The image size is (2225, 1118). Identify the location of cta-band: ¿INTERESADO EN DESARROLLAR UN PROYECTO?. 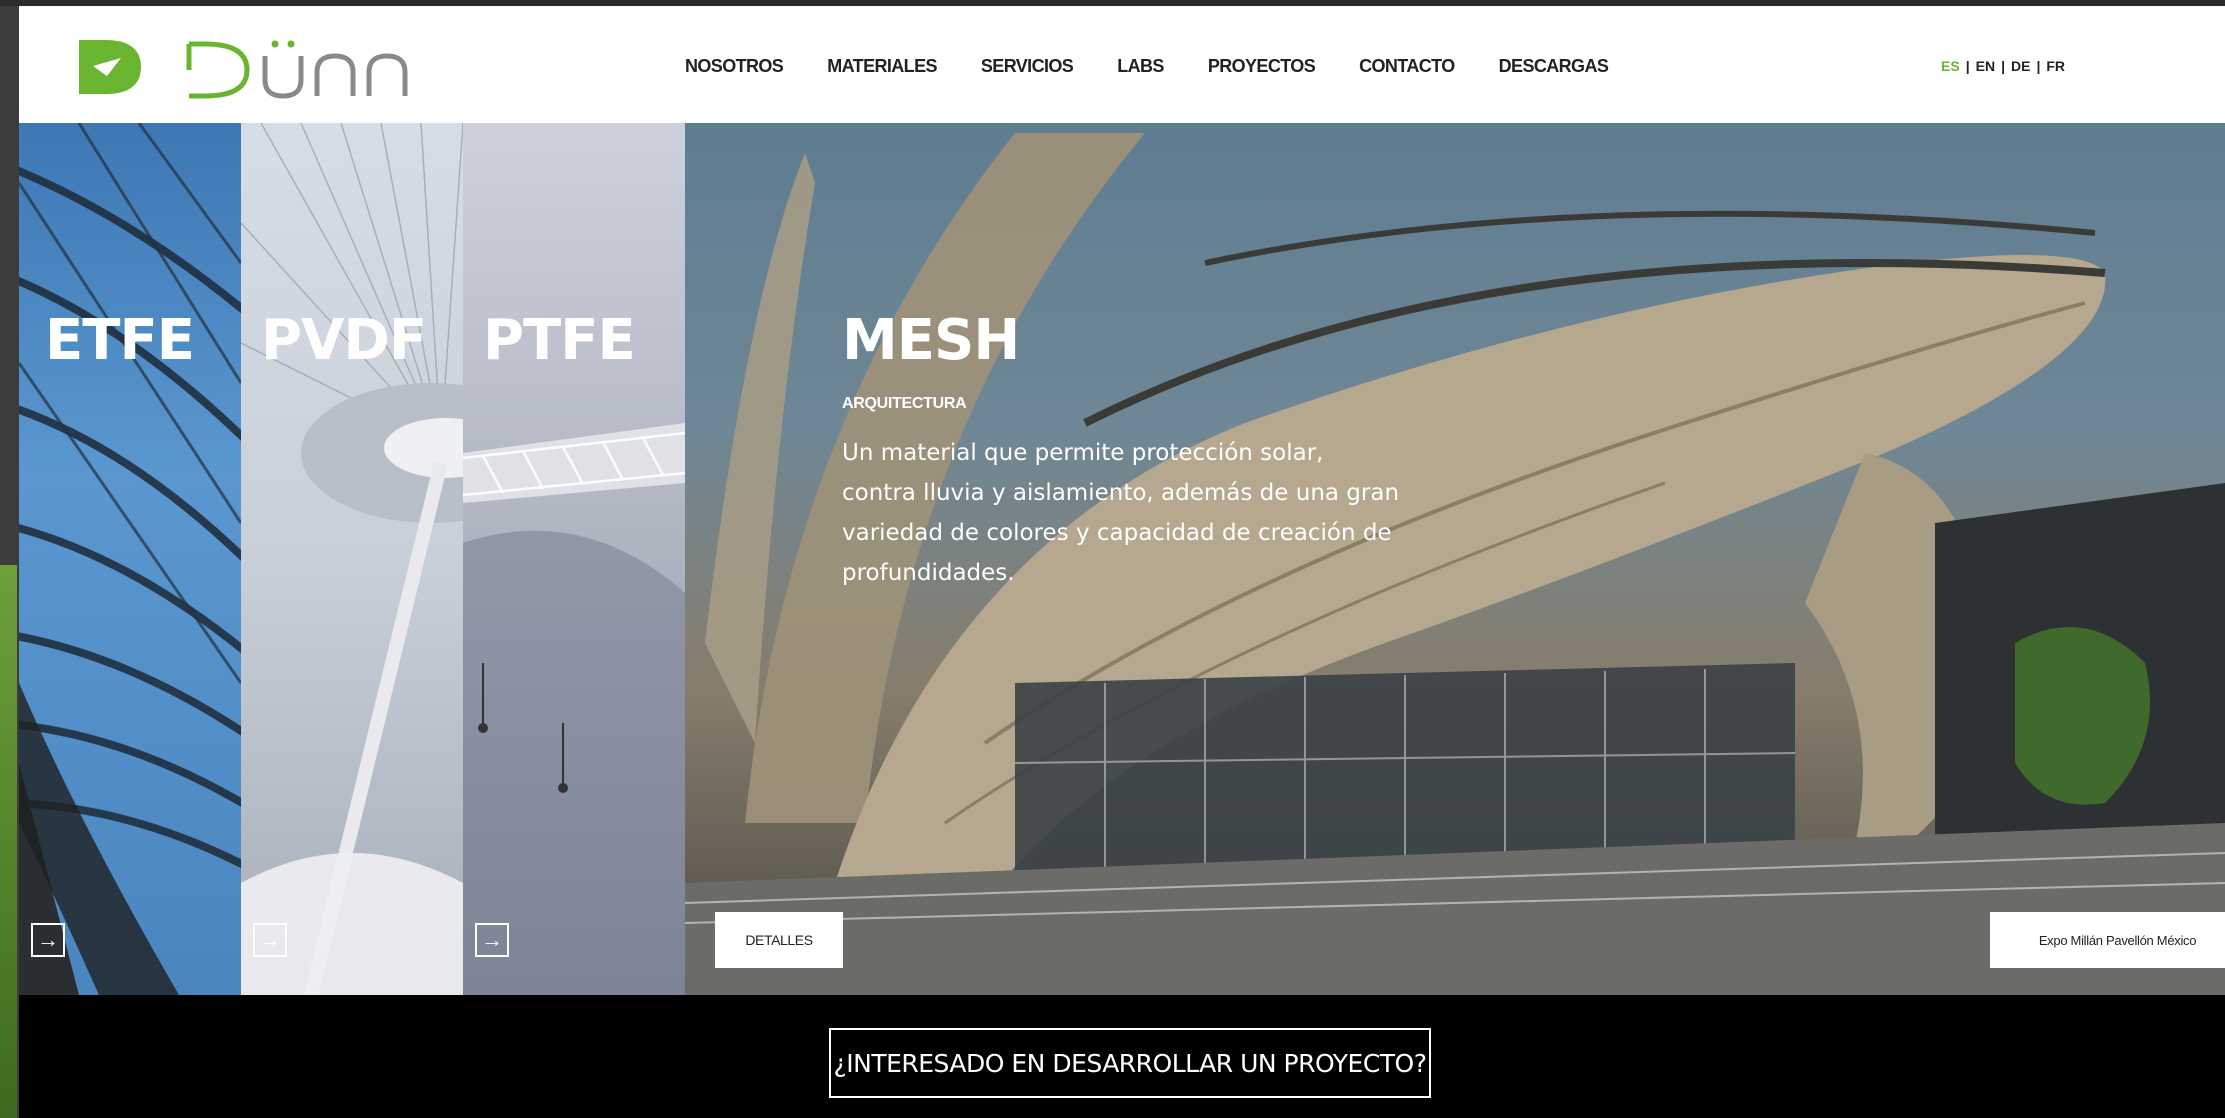
(1122, 1056).